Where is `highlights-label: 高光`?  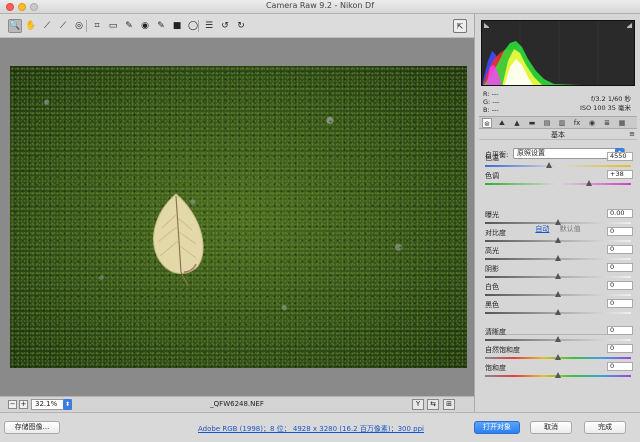
highlights-label: 高光 is located at coordinates (492, 251).